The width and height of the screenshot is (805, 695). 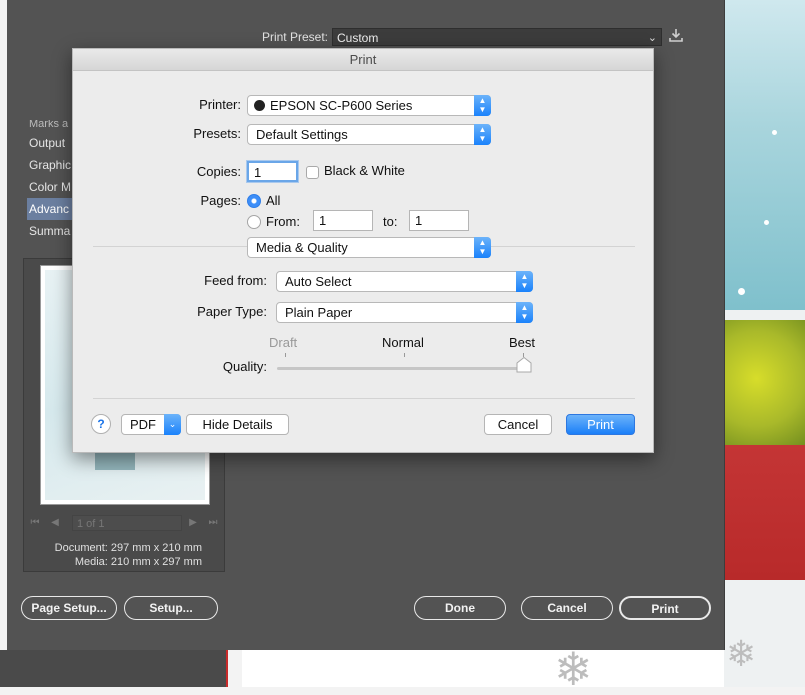 I want to click on feed-from-popup: Auto Select ▲ ▼, so click(x=404, y=281).